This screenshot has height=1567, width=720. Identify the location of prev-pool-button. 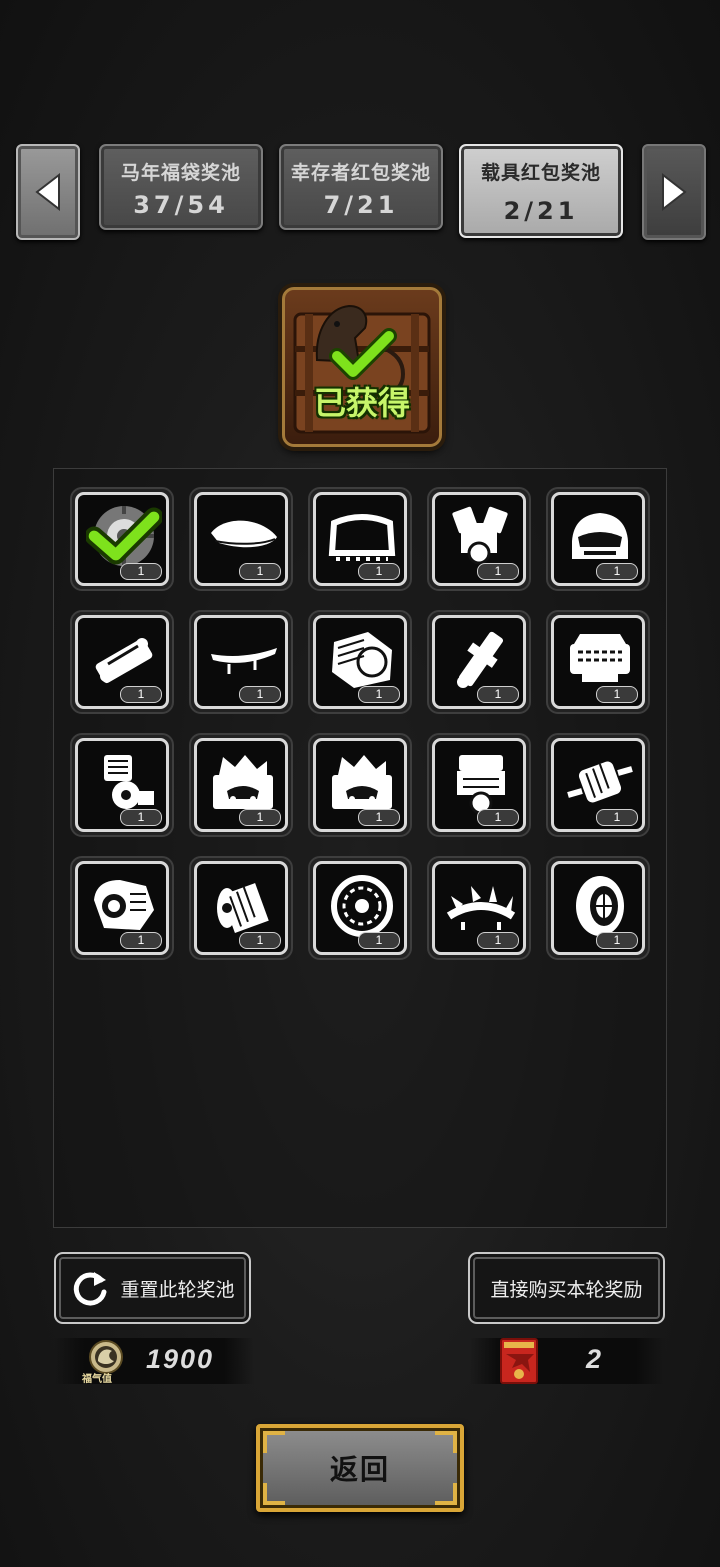
(48, 192).